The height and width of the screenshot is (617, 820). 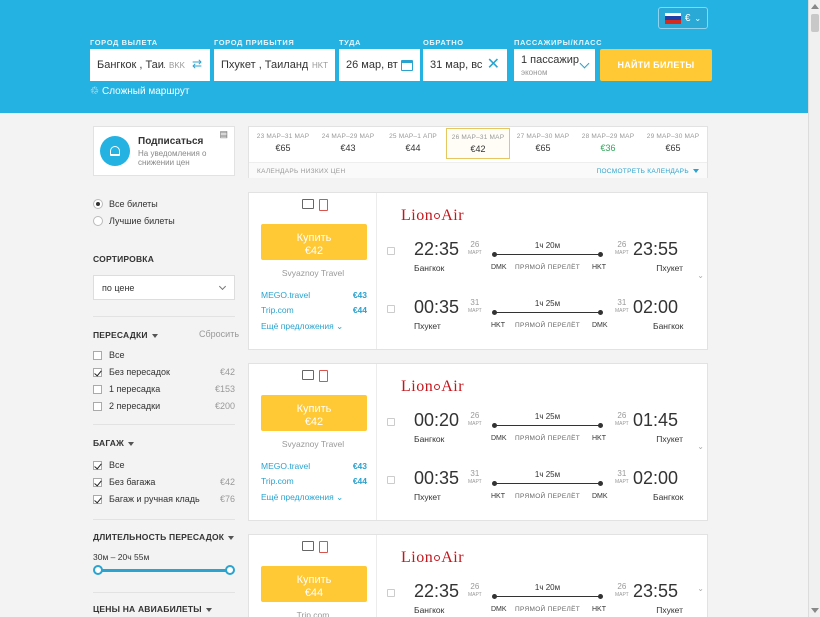 I want to click on language-currency-select: € ⌄, so click(x=683, y=18).